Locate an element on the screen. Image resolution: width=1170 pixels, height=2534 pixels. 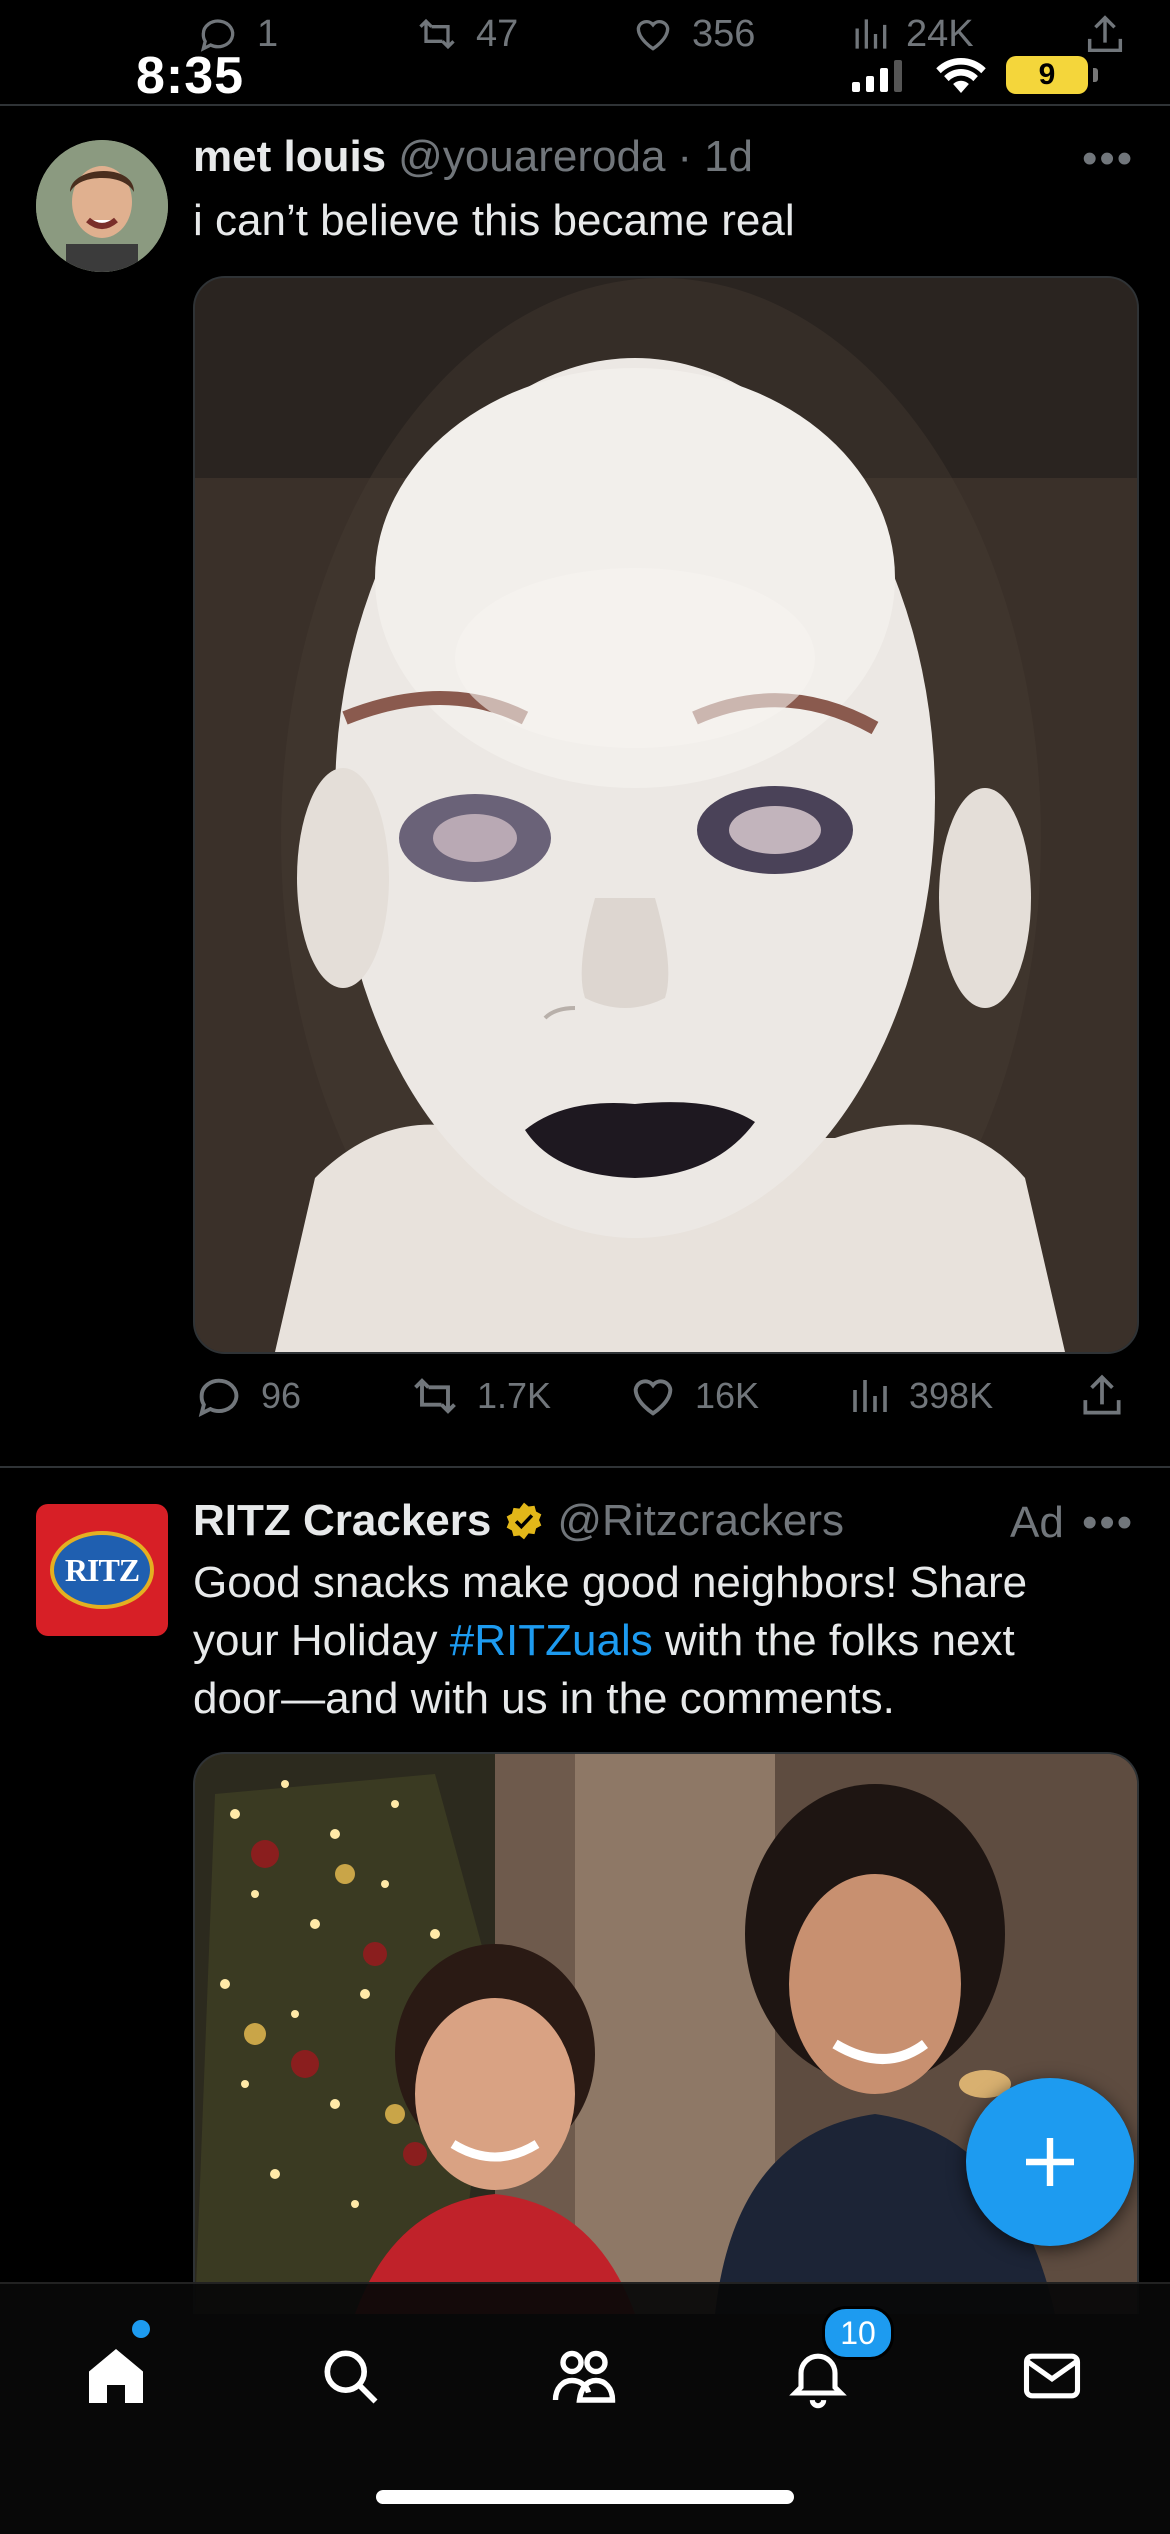
author-handle: @Ritzcrackers is located at coordinates (700, 1521).